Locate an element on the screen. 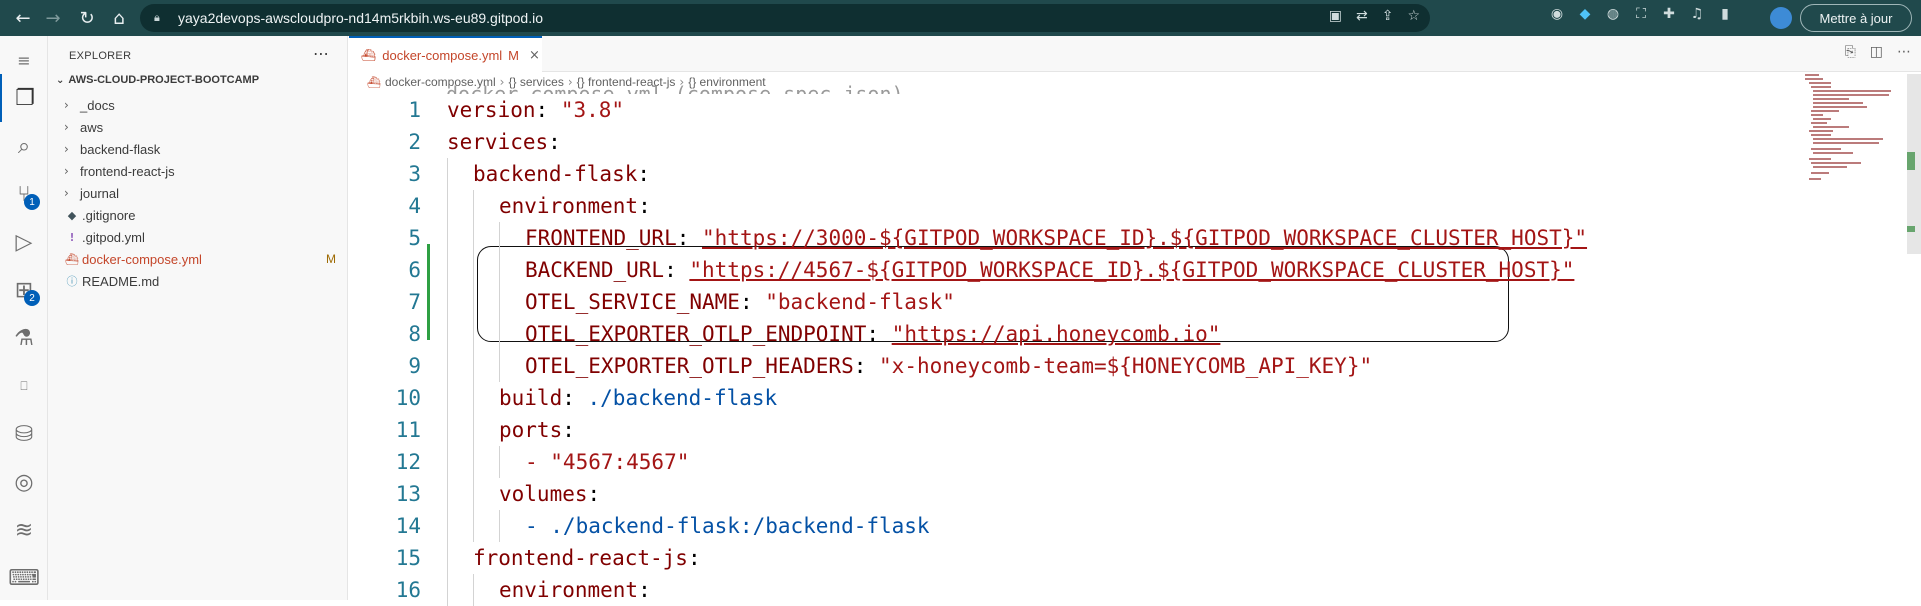 Image resolution: width=1921 pixels, height=606 pixels. code-line: 1 version: "3.8" is located at coordinates (1064, 110).